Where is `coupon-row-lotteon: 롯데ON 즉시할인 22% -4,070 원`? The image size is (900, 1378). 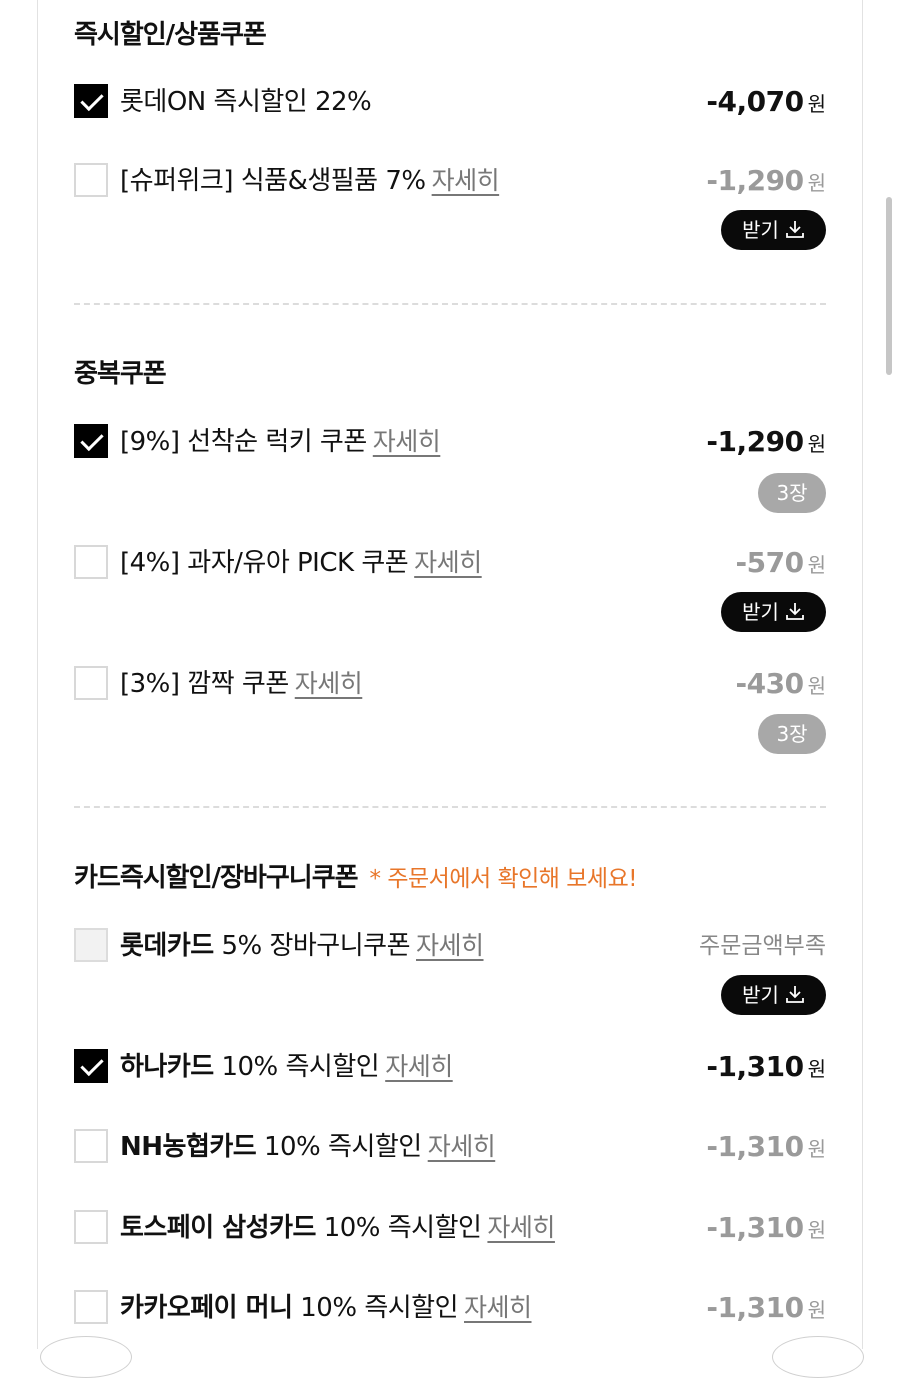
coupon-row-lotteon: 롯데ON 즉시할인 22% -4,070 원 is located at coordinates (450, 102).